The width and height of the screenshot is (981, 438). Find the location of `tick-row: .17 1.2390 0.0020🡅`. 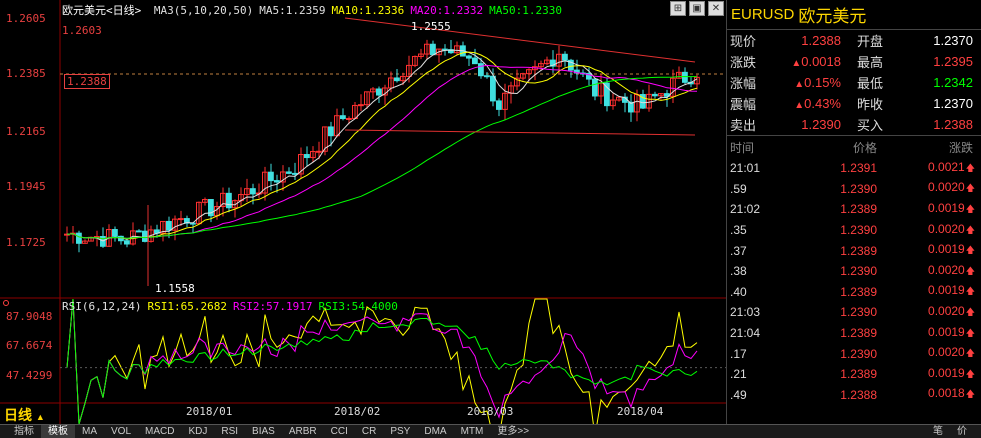

tick-row: .17 1.2390 0.0020🡅 is located at coordinates (854, 353).